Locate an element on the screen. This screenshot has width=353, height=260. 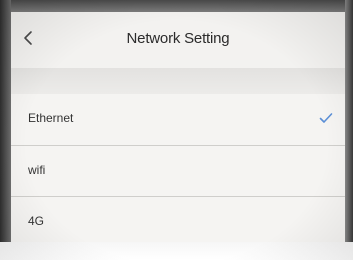
device-bezel-top is located at coordinates (176, 6).